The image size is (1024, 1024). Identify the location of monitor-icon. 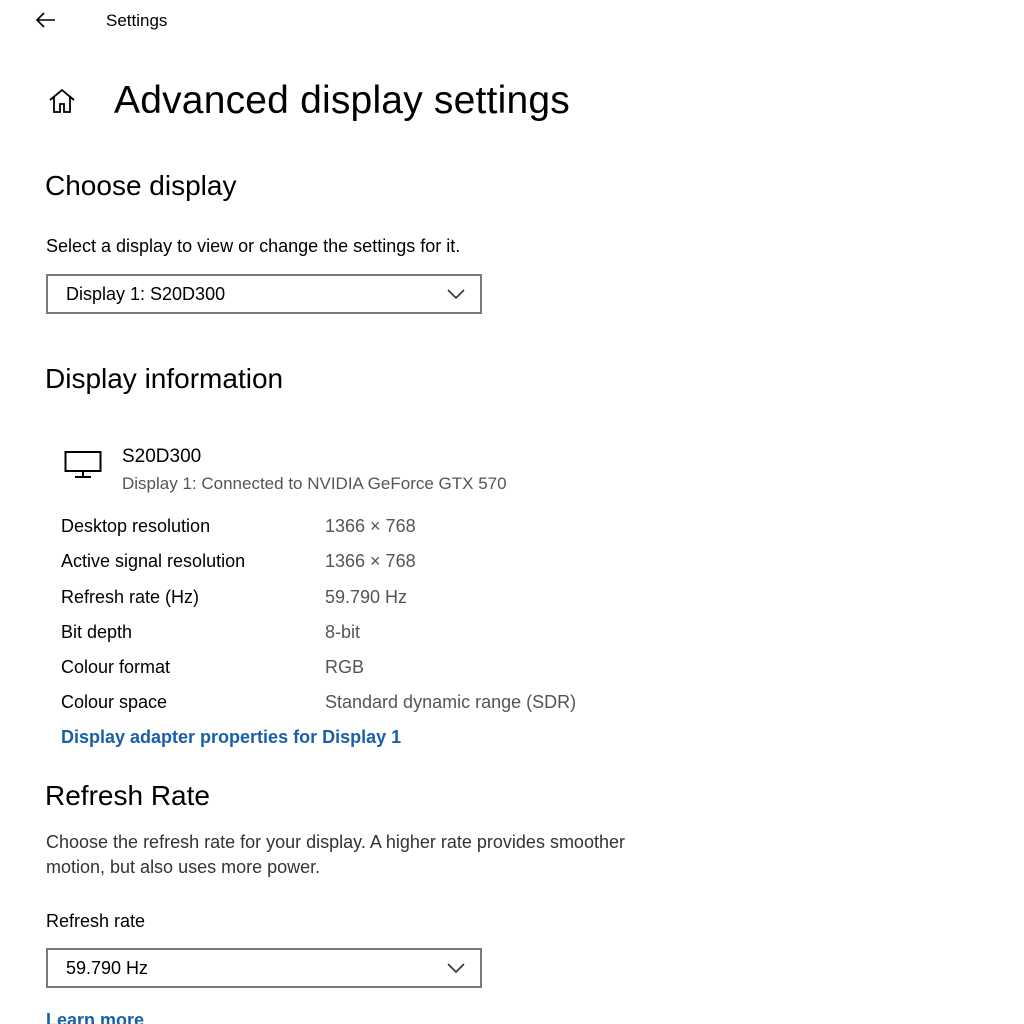
(83, 464).